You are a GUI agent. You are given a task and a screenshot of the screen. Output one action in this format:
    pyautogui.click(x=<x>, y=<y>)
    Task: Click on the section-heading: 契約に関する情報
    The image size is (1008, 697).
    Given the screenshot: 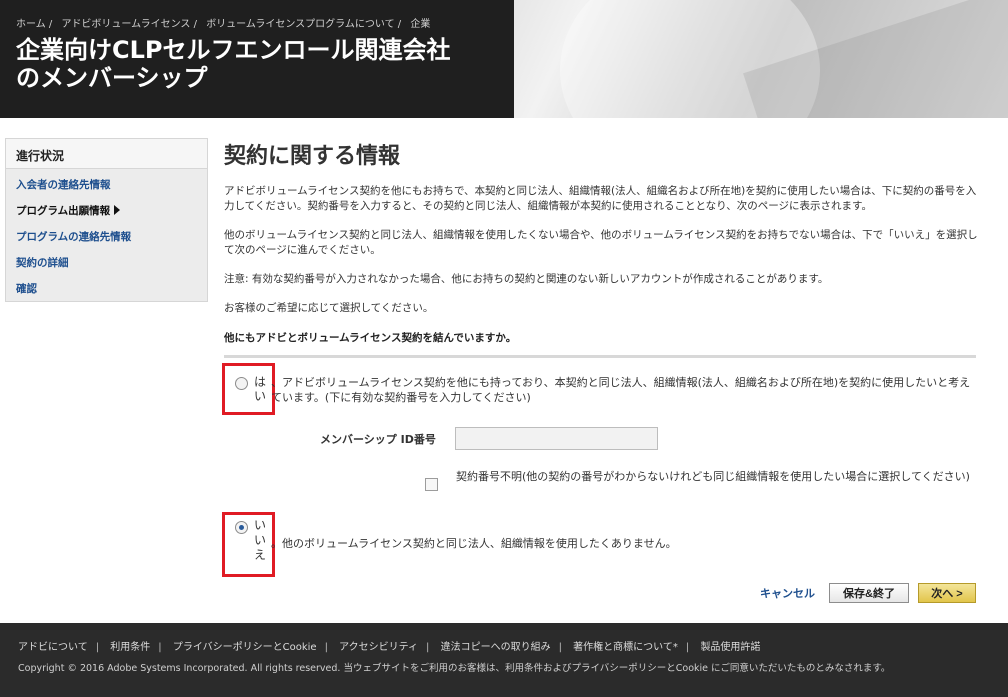 What is the action you would take?
    pyautogui.click(x=312, y=156)
    